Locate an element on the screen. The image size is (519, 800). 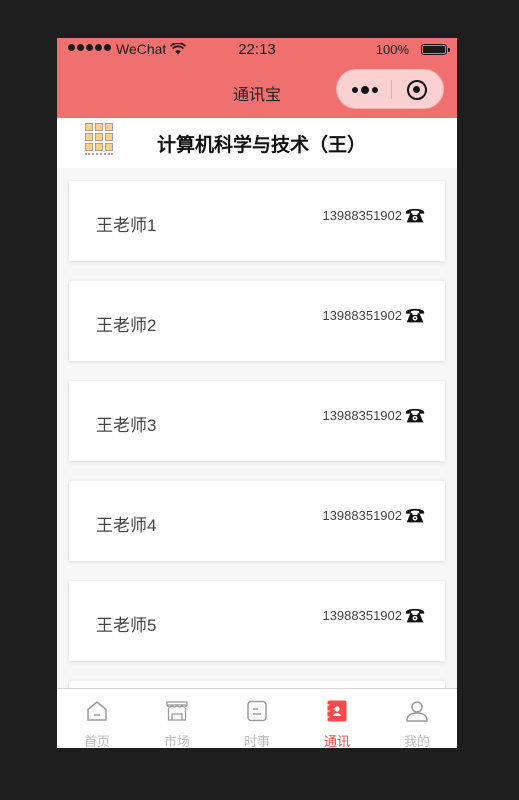
contact-name: 王老师2 is located at coordinates (126, 325).